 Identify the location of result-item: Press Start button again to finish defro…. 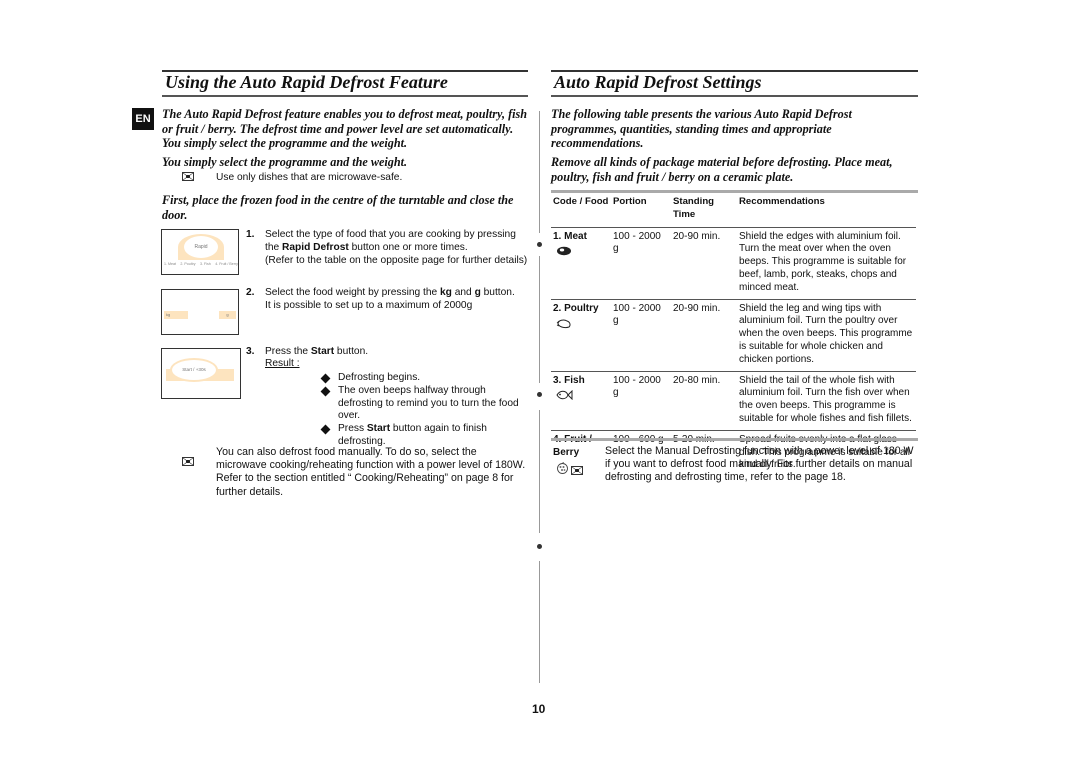
(425, 436).